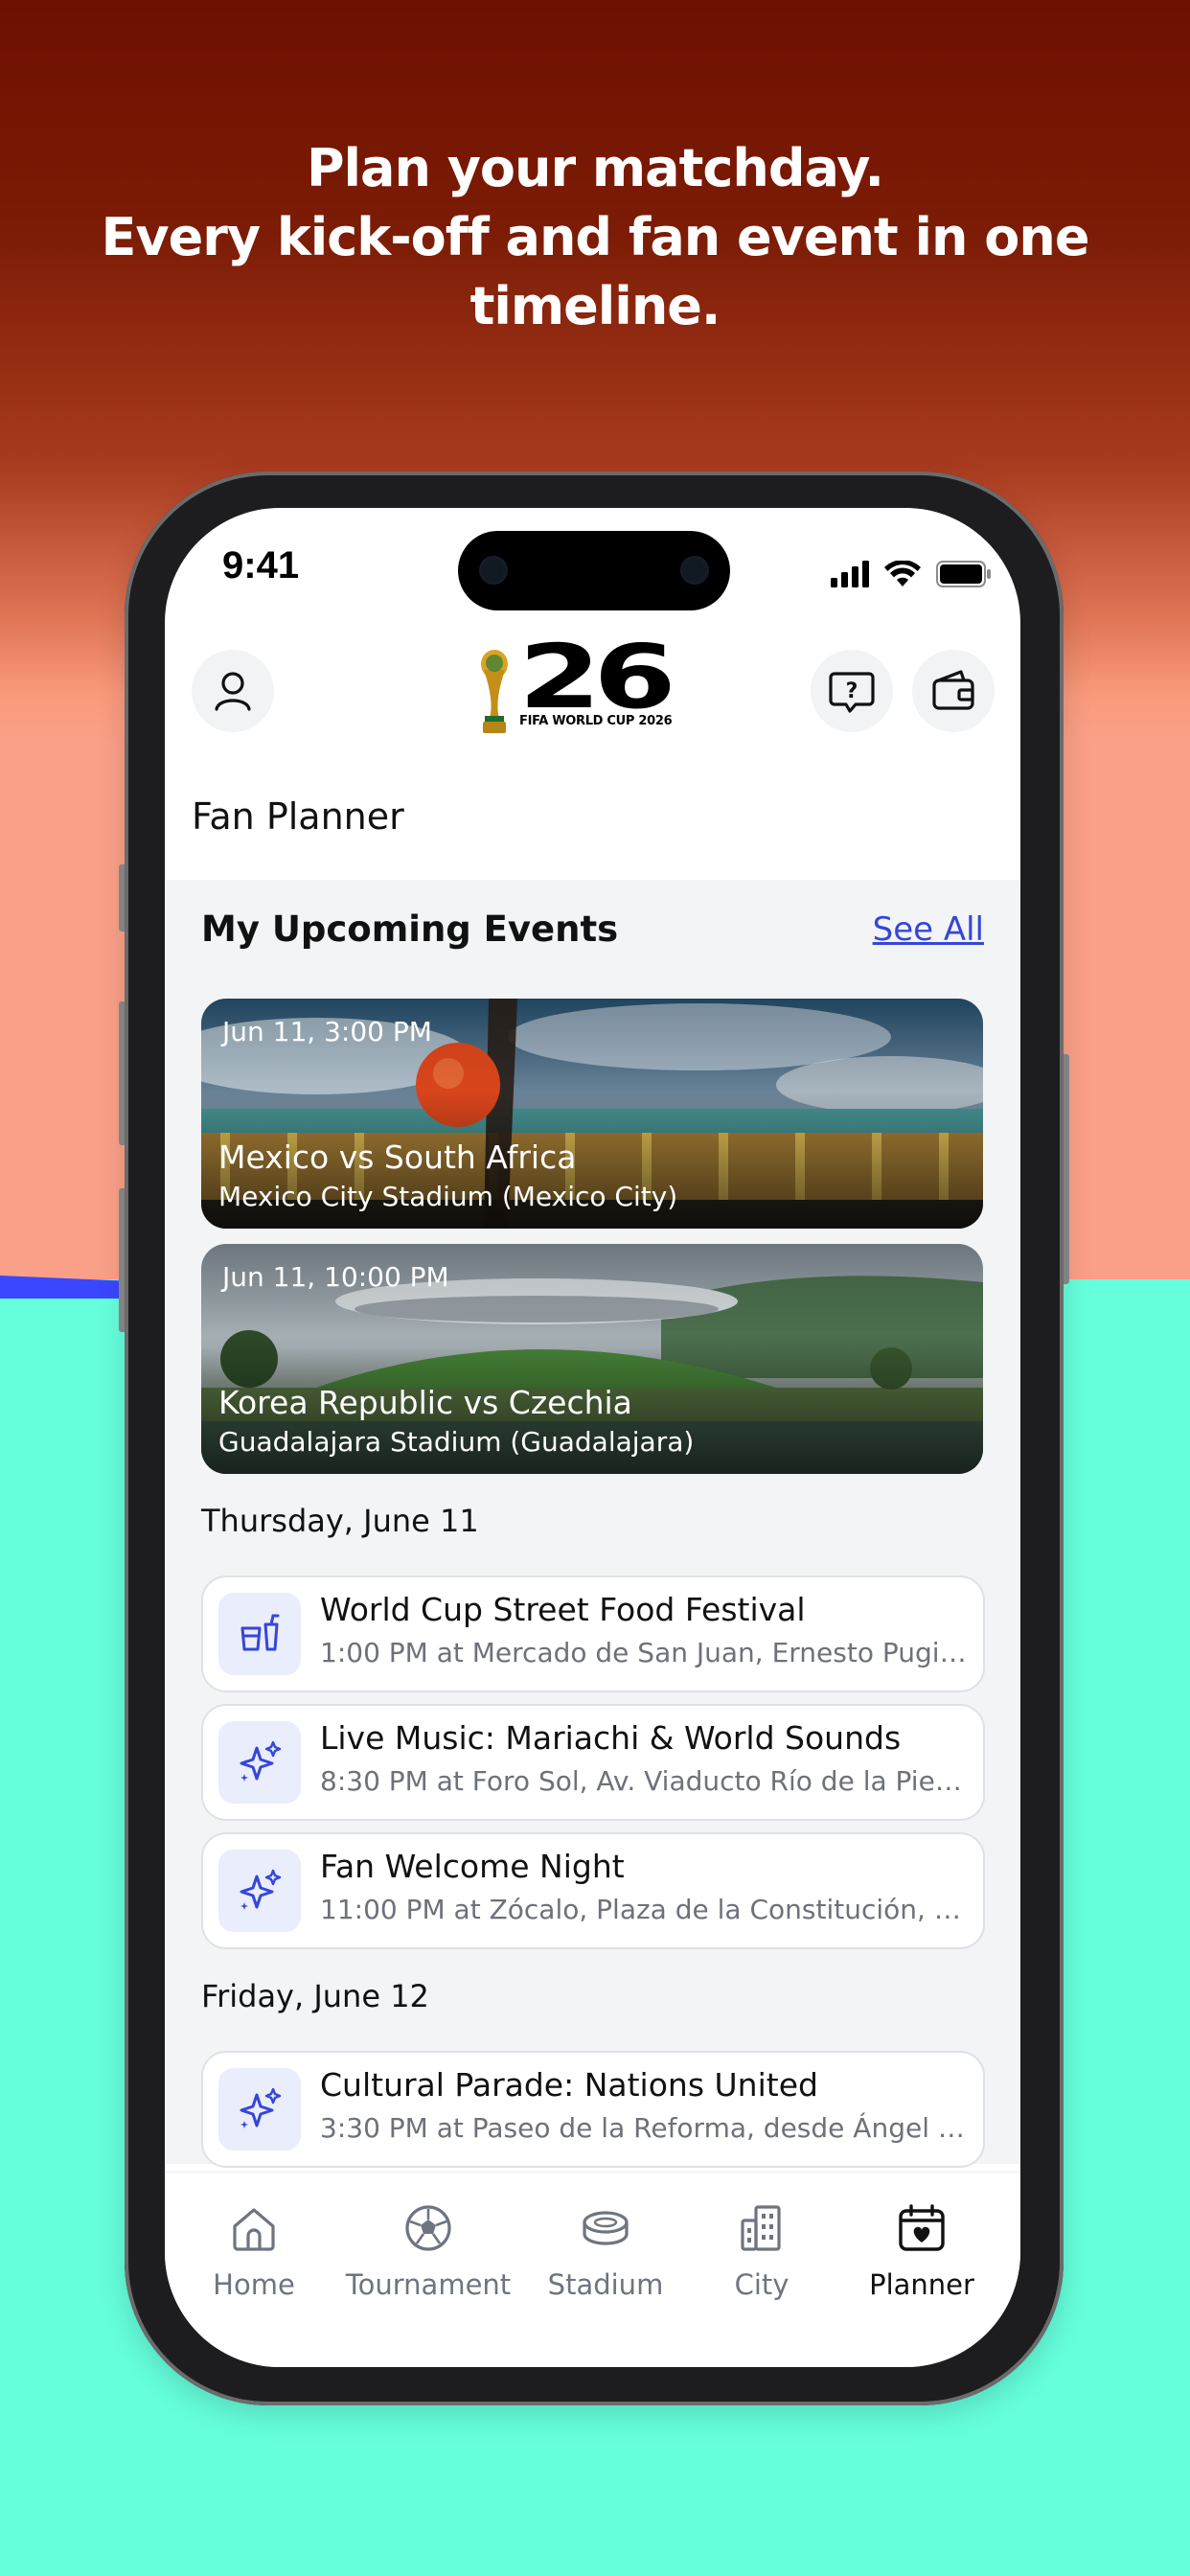 This screenshot has width=1190, height=2576. Describe the element at coordinates (922, 2227) in the screenshot. I see `calendar-heart-icon` at that location.